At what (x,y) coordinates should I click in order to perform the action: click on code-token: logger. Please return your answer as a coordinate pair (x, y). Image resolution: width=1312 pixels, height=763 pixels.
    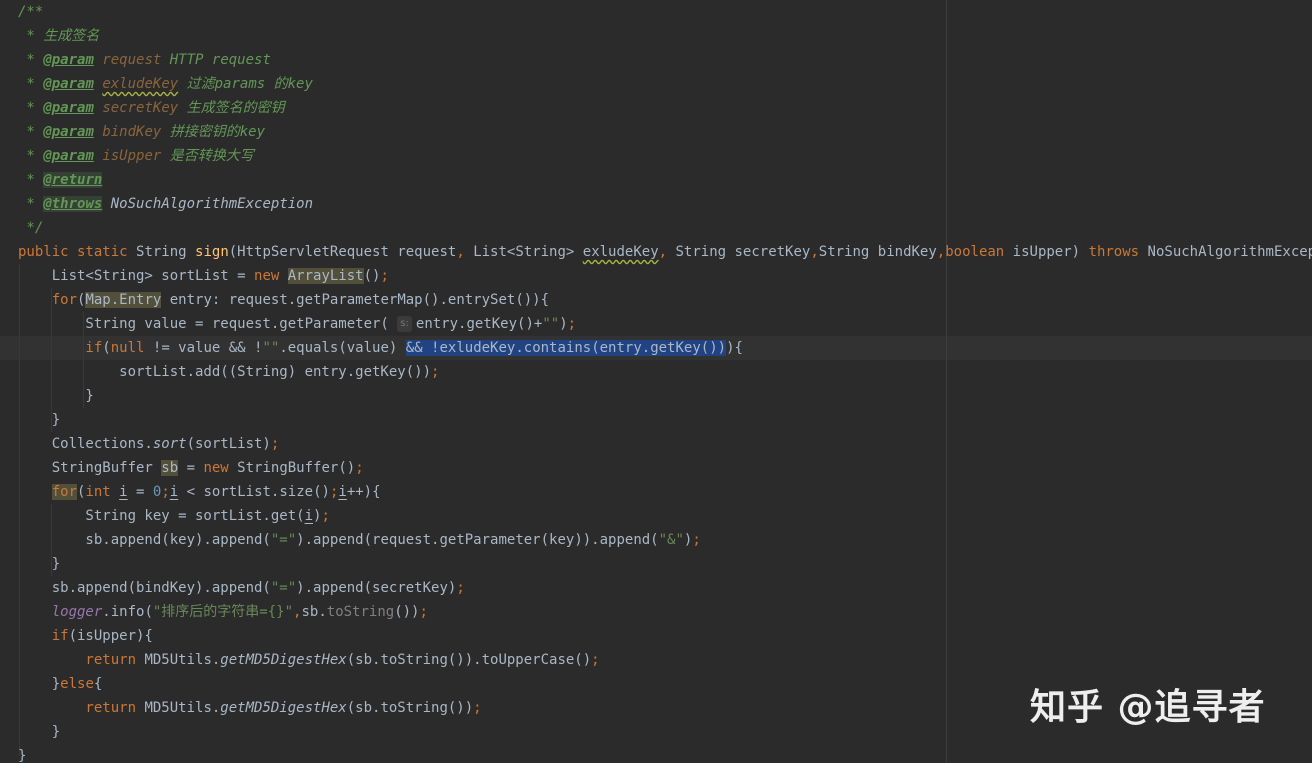
    Looking at the image, I should click on (77, 612).